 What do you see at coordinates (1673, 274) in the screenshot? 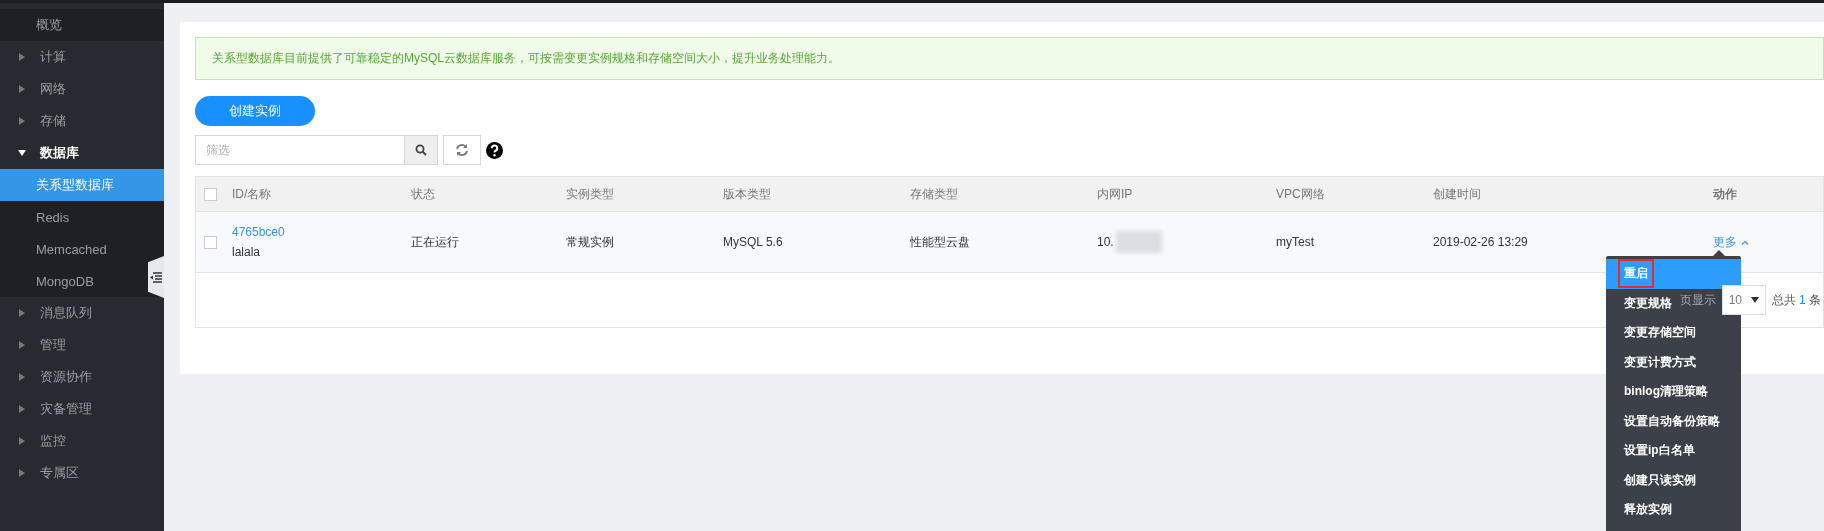
I see `menu-item: 重启` at bounding box center [1673, 274].